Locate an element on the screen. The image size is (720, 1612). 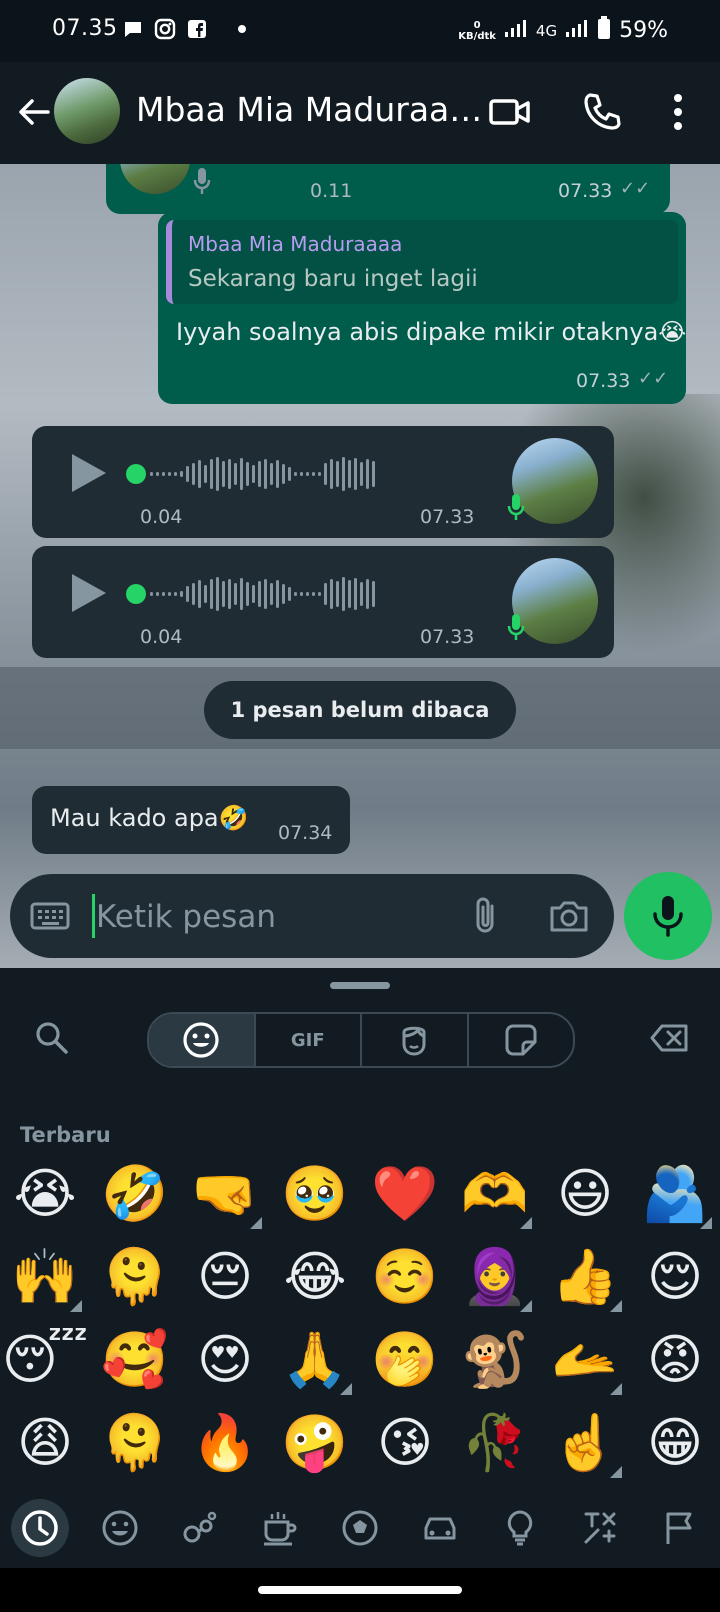
emoji-key: 🐒 is located at coordinates (495, 1359).